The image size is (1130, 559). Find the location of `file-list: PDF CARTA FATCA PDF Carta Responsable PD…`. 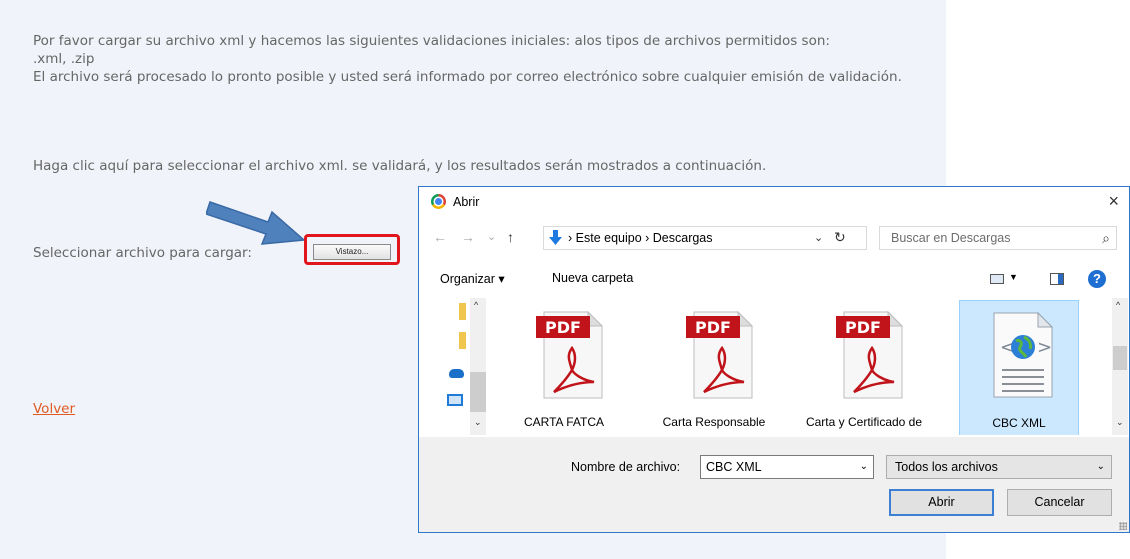

file-list: PDF CARTA FATCA PDF Carta Responsable PD… is located at coordinates (800, 366).